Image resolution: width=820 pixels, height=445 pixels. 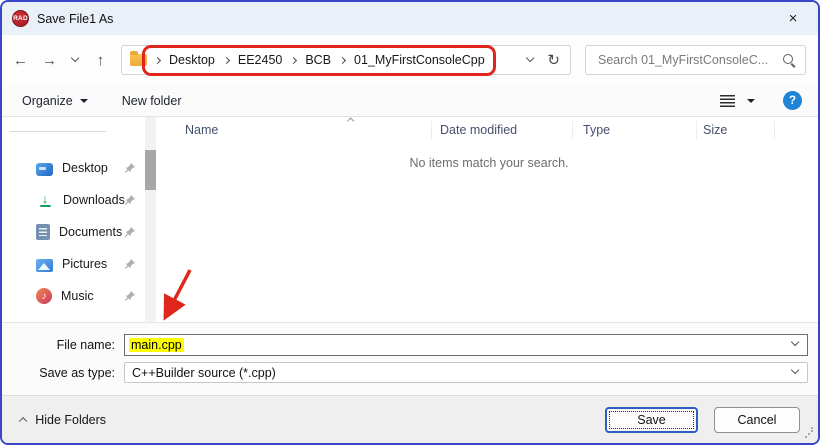 What do you see at coordinates (260, 60) in the screenshot?
I see `breadcrumb-item-ee2450: EE2450` at bounding box center [260, 60].